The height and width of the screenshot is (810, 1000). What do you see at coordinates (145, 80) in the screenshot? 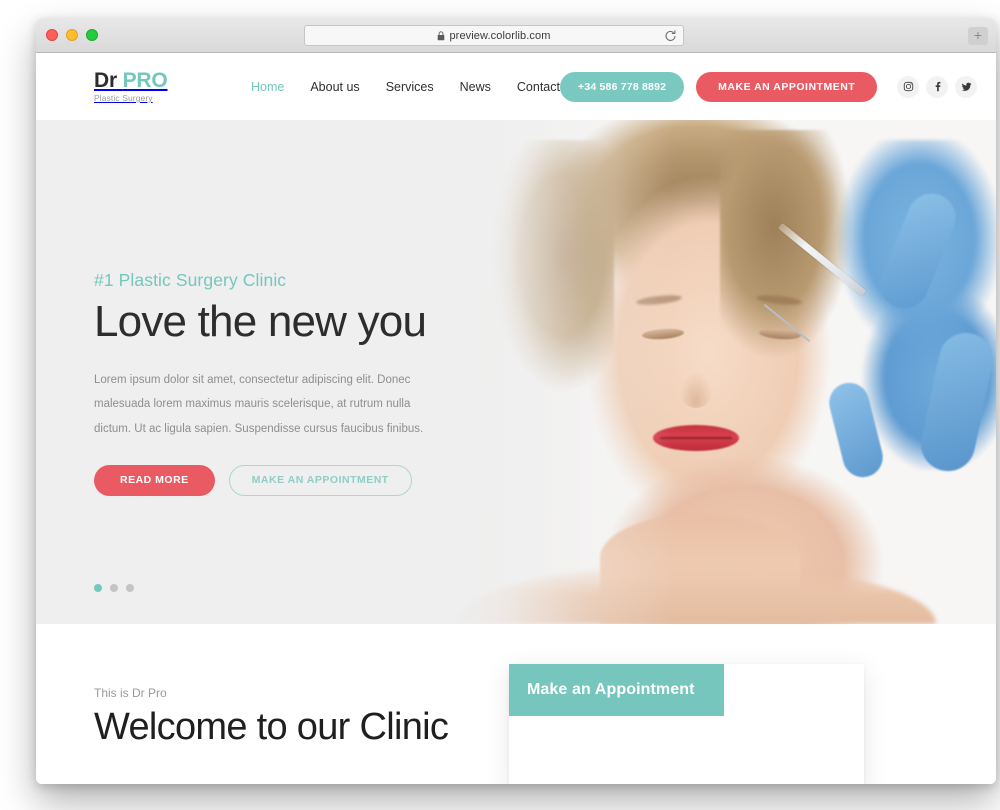
I see `logo-accent-text: PRO` at bounding box center [145, 80].